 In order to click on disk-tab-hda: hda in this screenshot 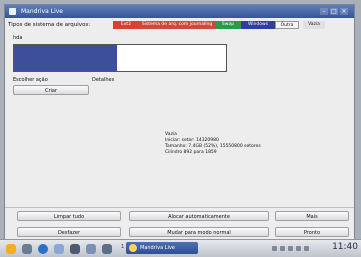, I will do `click(17, 38)`.